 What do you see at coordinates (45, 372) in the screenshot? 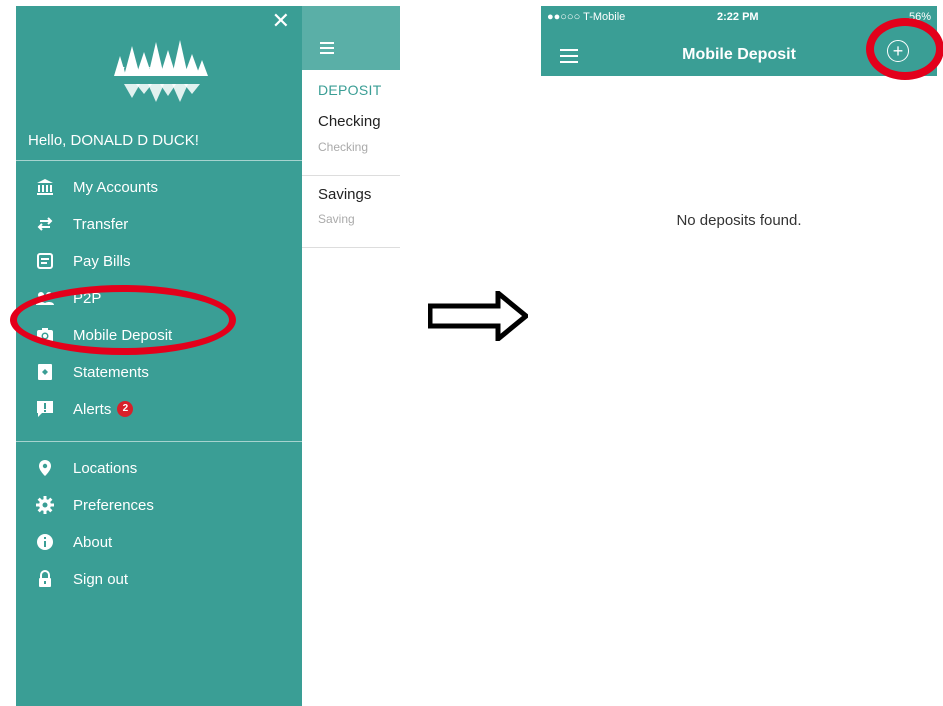
I see `statement-icon` at bounding box center [45, 372].